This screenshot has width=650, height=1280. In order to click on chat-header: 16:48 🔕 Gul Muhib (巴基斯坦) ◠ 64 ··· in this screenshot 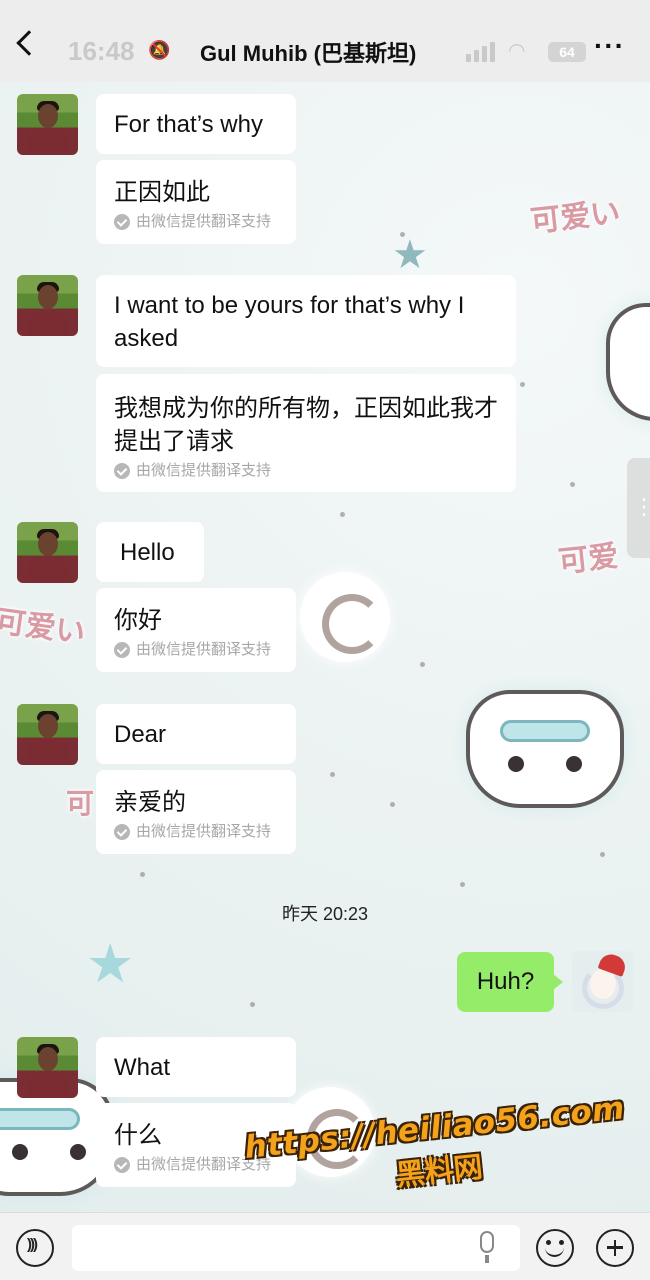, I will do `click(325, 41)`.